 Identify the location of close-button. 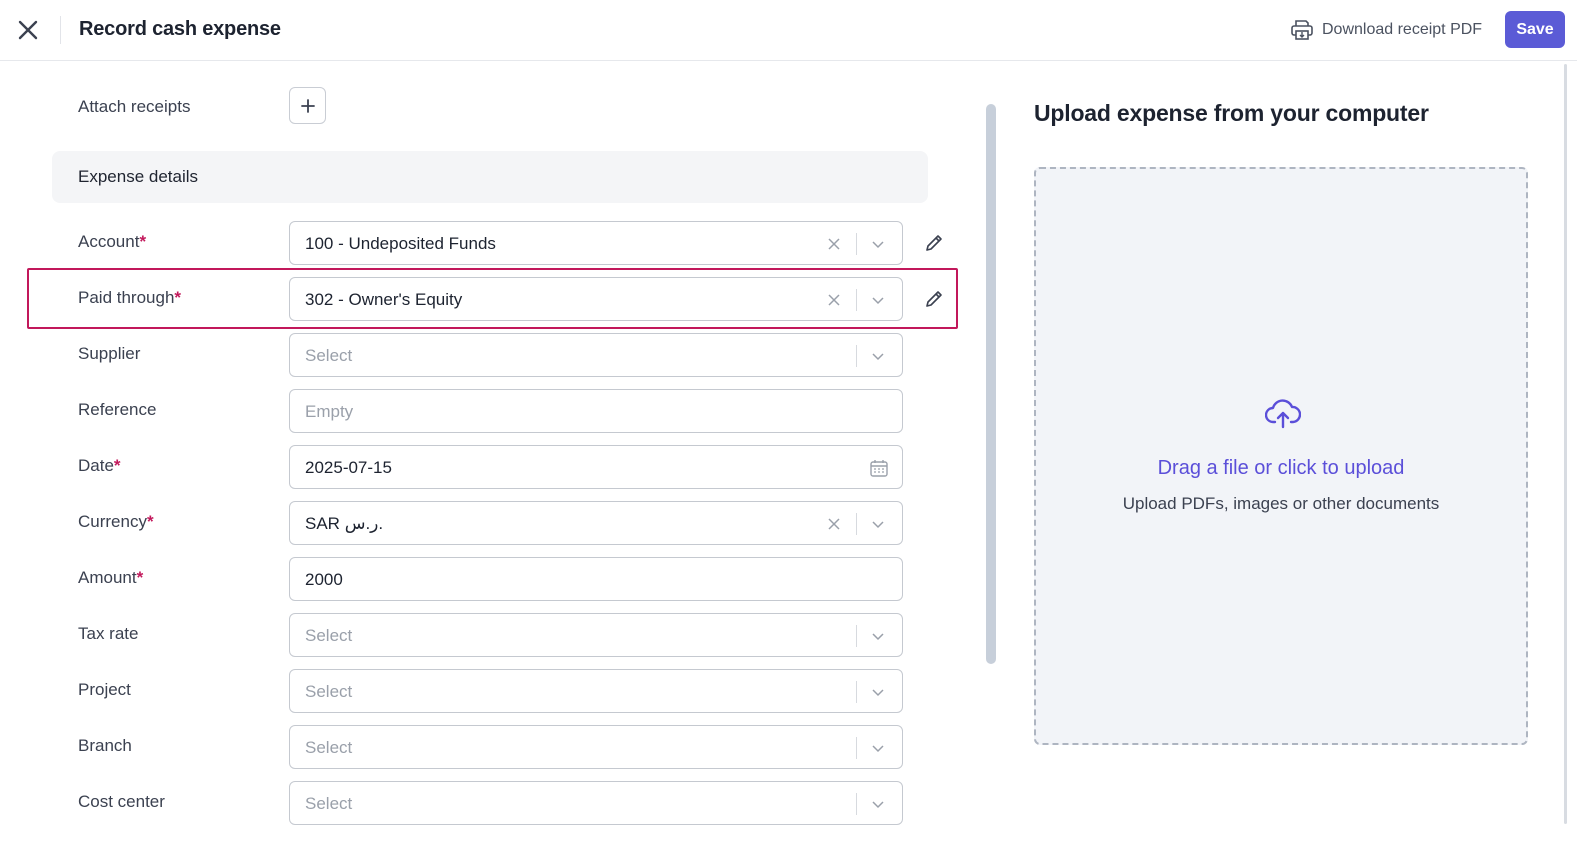
(28, 30).